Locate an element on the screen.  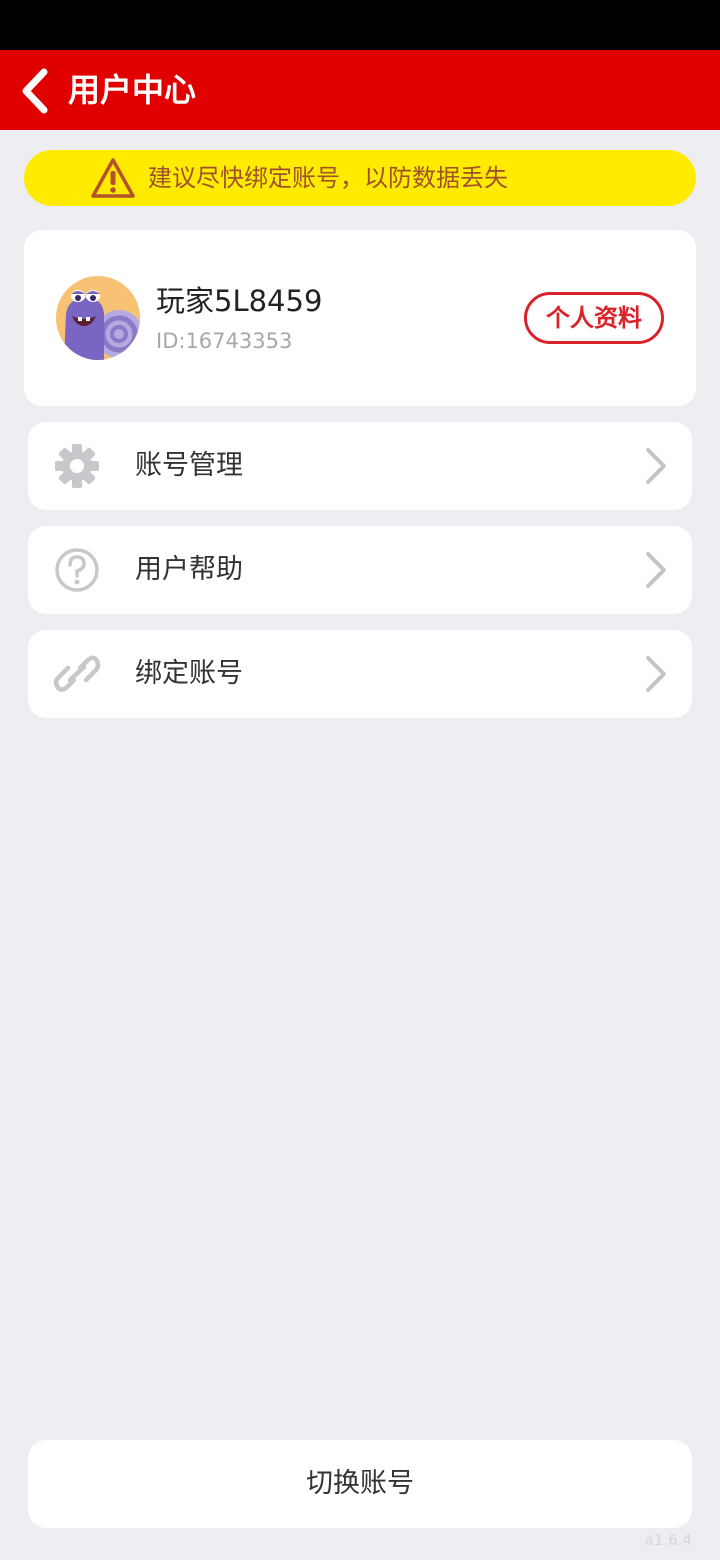
menu-label-bind-account: 绑定账号 is located at coordinates (189, 673).